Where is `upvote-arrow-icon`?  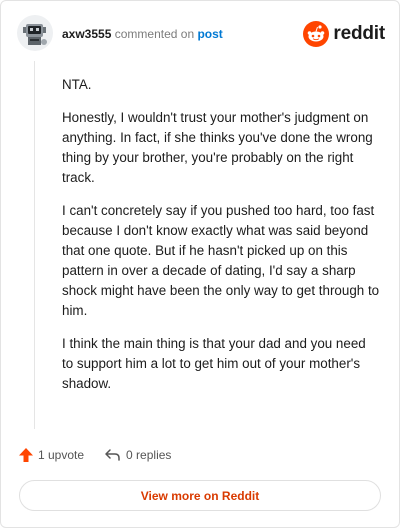
upvote-arrow-icon is located at coordinates (26, 455).